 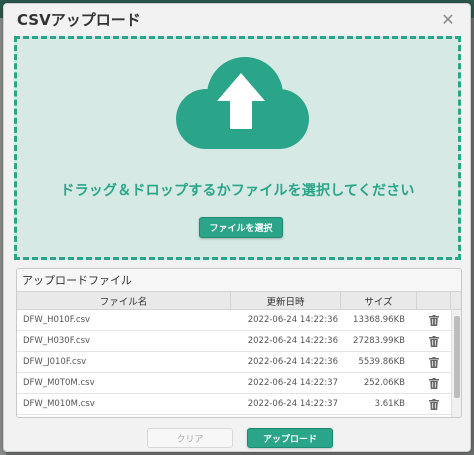 I want to click on scroll-thumb, so click(x=457, y=357).